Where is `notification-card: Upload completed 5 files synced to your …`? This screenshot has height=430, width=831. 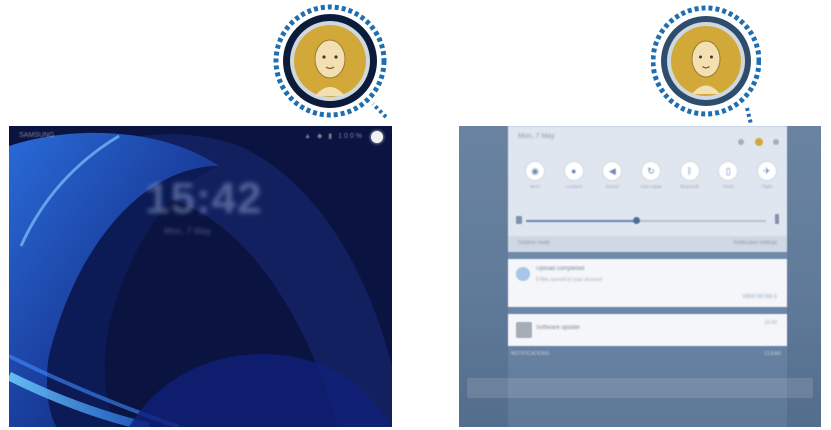
notification-card: Upload completed 5 files synced to your … is located at coordinates (647, 283).